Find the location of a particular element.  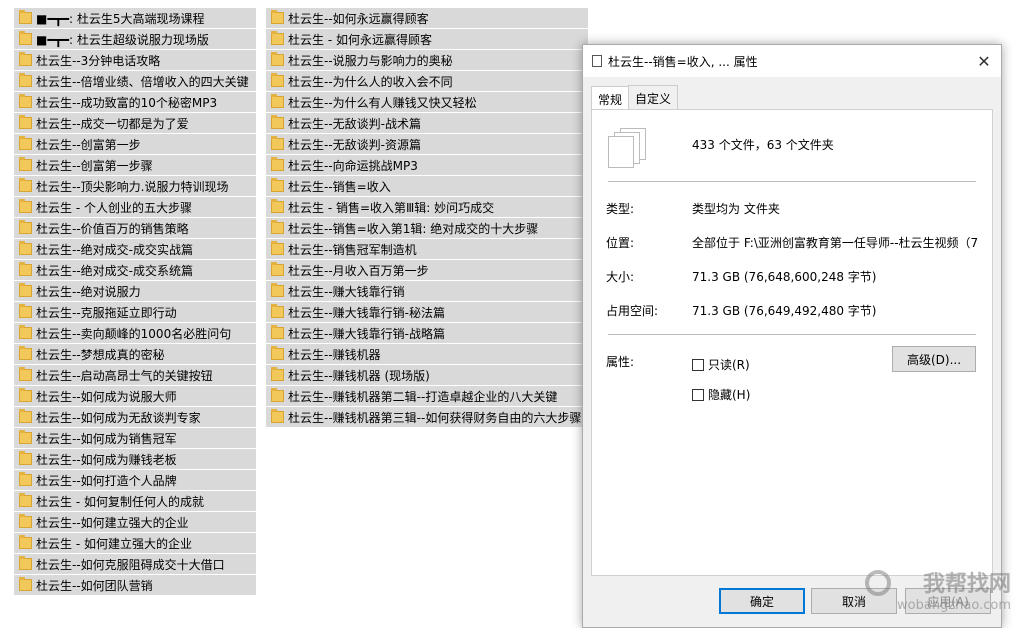

folder-item: 杜云生--如何永远赢得顾客 is located at coordinates (427, 18).